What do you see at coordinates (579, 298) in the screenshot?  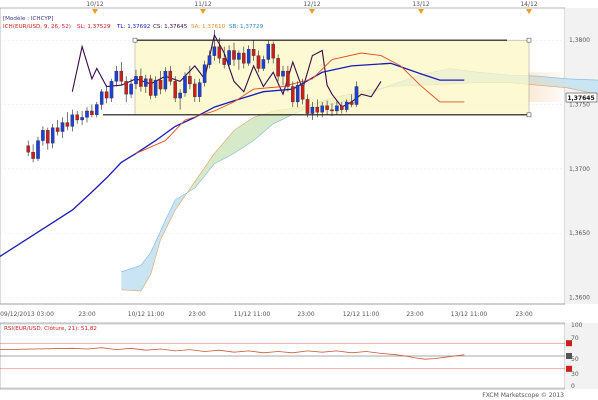 I see `price-tick-label: 1,3600` at bounding box center [579, 298].